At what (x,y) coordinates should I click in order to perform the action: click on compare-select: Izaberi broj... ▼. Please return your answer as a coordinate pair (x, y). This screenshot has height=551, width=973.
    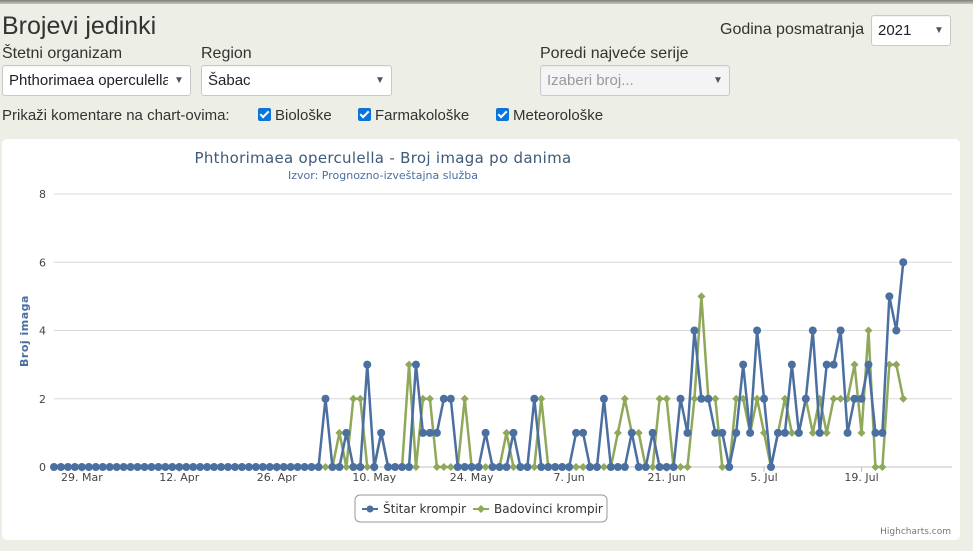
    Looking at the image, I should click on (635, 80).